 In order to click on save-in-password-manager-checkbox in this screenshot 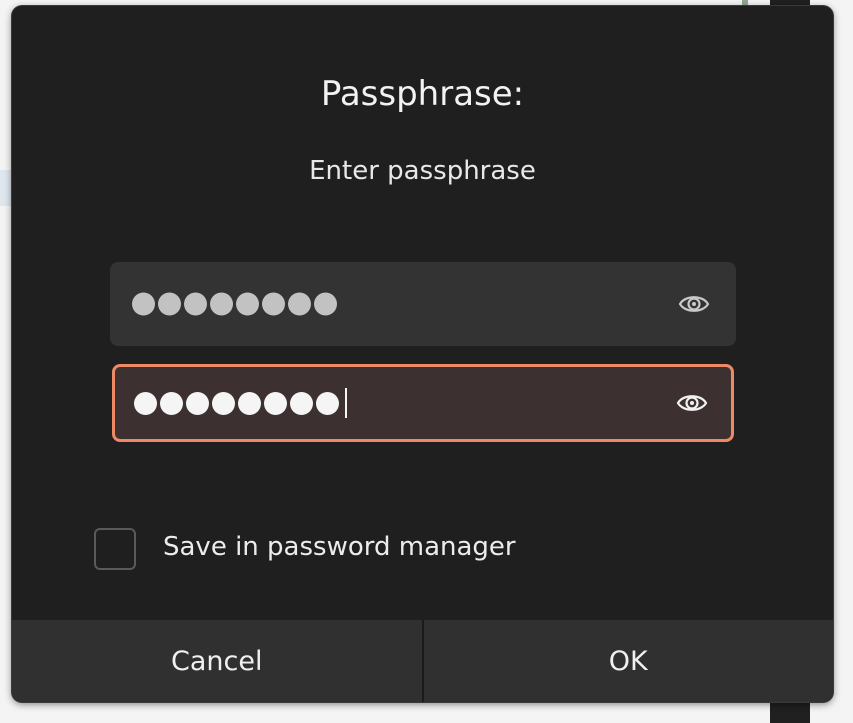, I will do `click(115, 549)`.